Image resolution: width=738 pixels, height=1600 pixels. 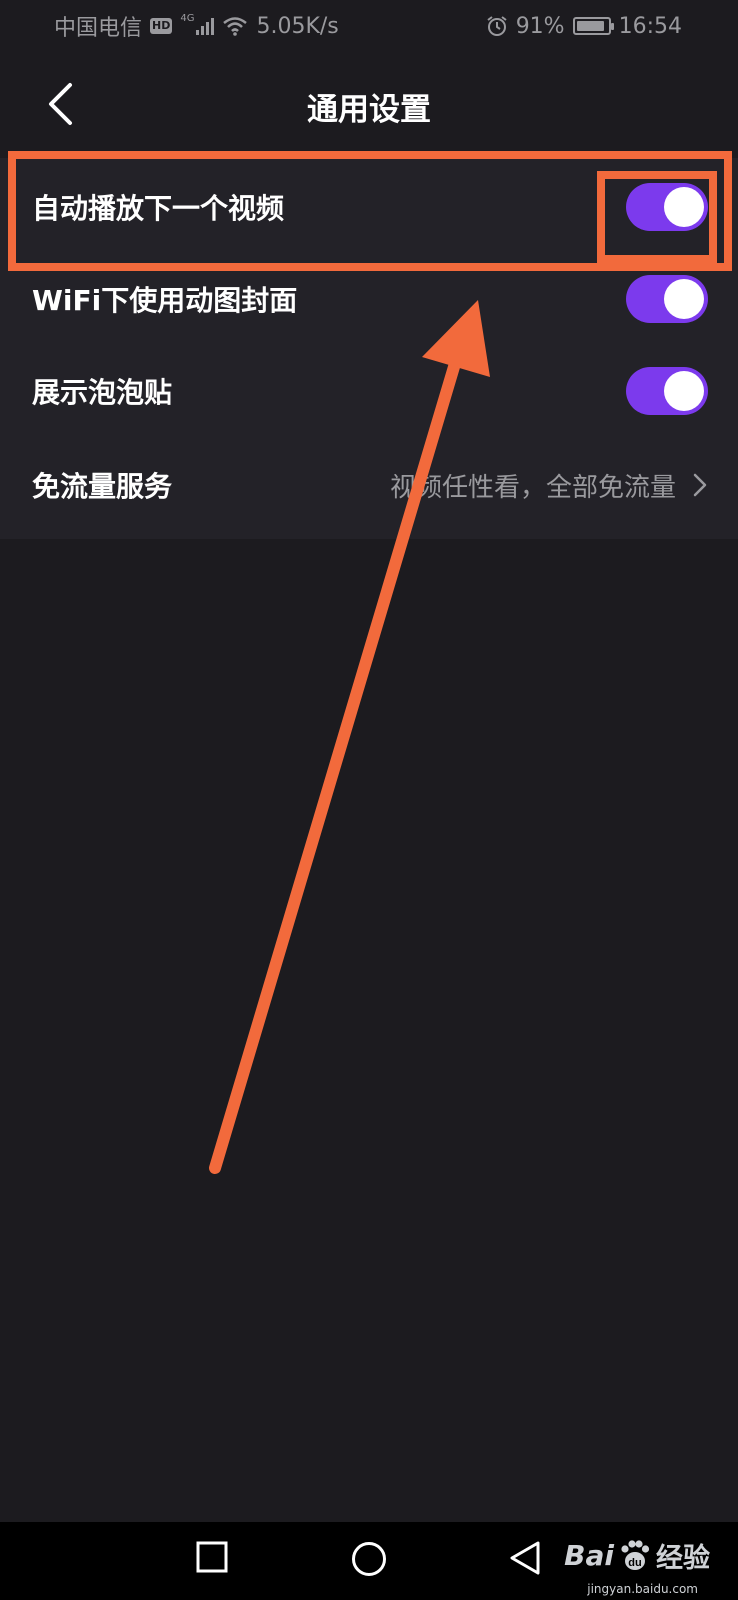 I want to click on setting-value: 视频任性看，全部免流量, so click(x=532, y=487).